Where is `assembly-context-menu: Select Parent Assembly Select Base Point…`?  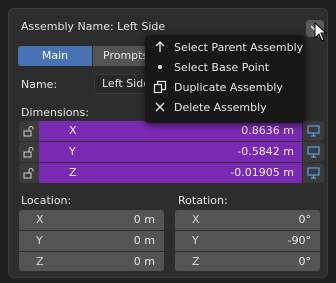
assembly-context-menu: Select Parent Assembly Select Base Point… is located at coordinates (225, 79).